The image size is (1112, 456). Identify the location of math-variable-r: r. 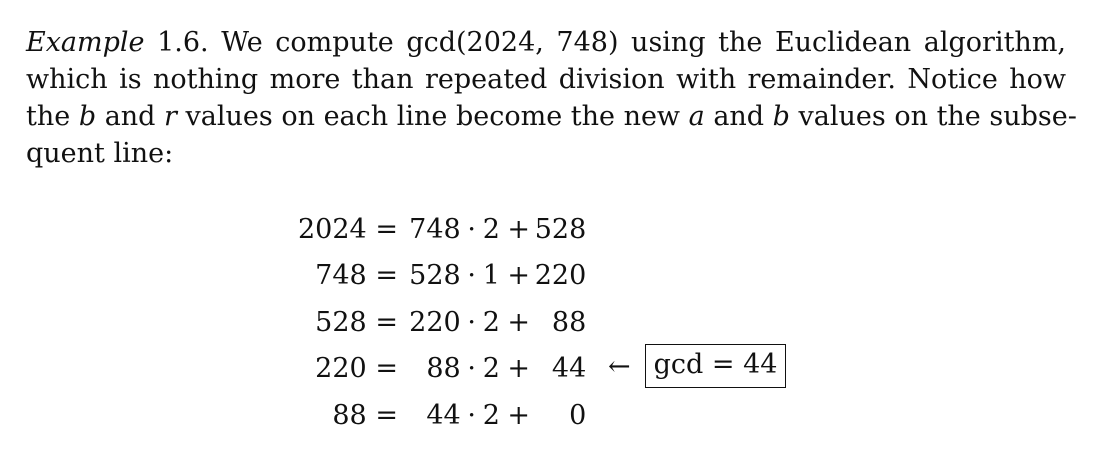
(170, 116).